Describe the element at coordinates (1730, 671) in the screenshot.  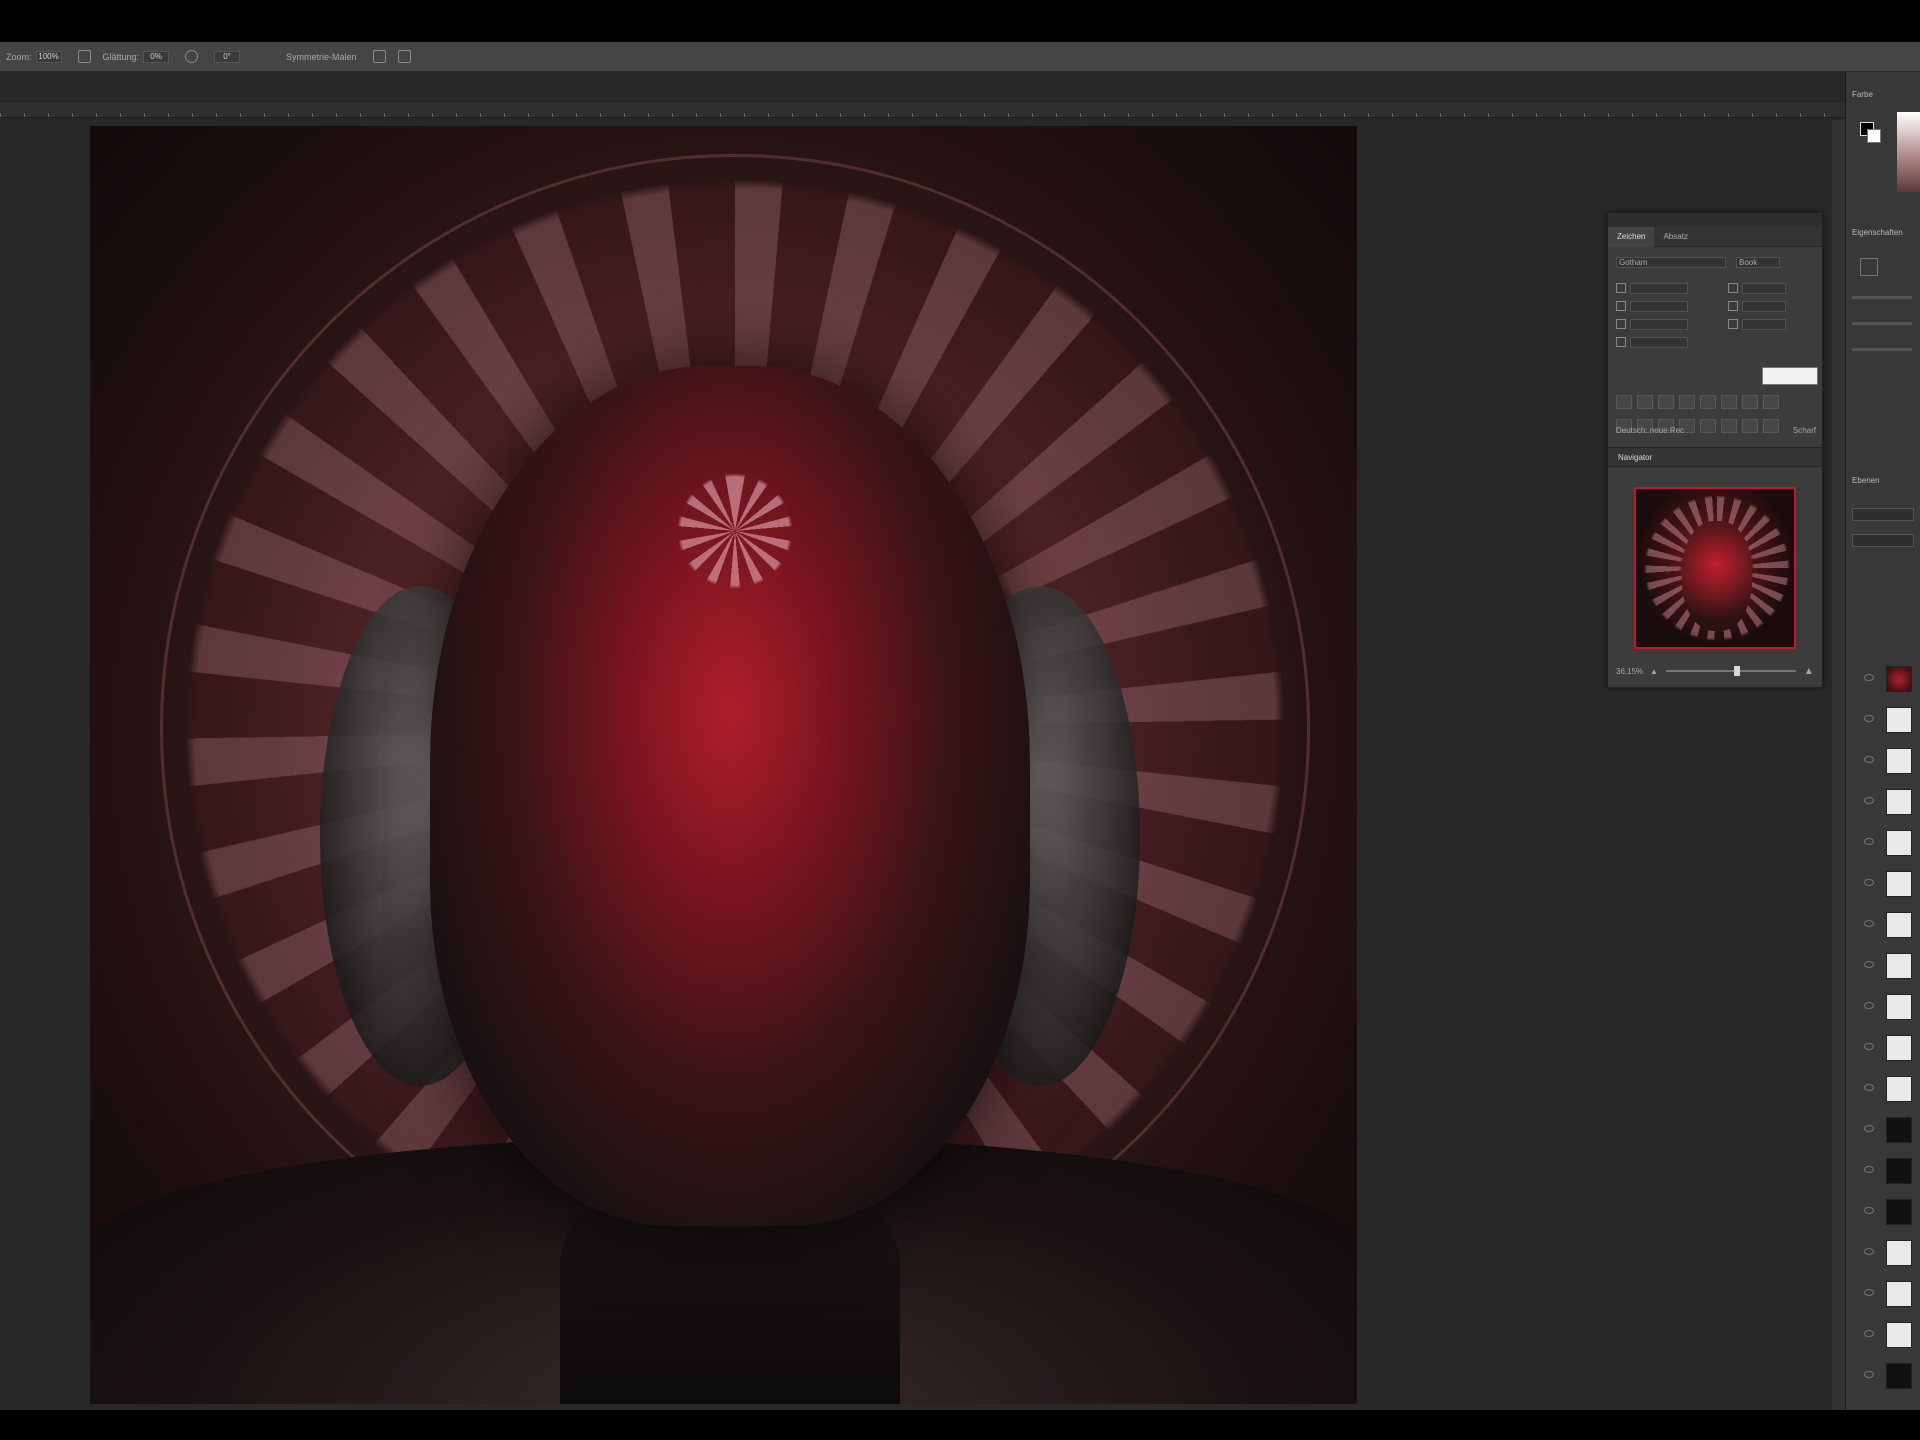
I see `navigator-zoom-slider` at that location.